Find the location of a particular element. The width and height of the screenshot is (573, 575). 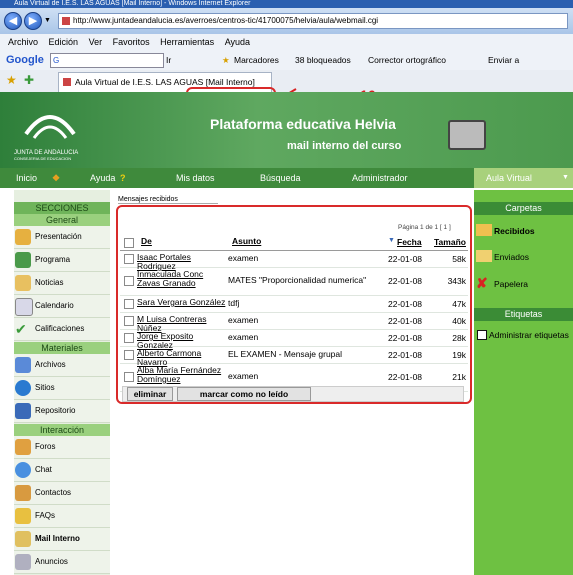

calendar-icon is located at coordinates (24, 307).